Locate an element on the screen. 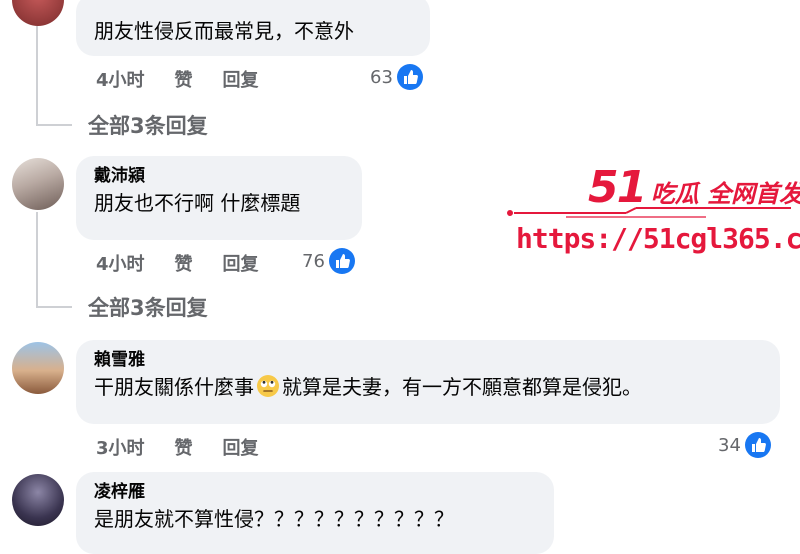  comment-text: 朋友也不行啊 什麼標題 is located at coordinates (197, 203).